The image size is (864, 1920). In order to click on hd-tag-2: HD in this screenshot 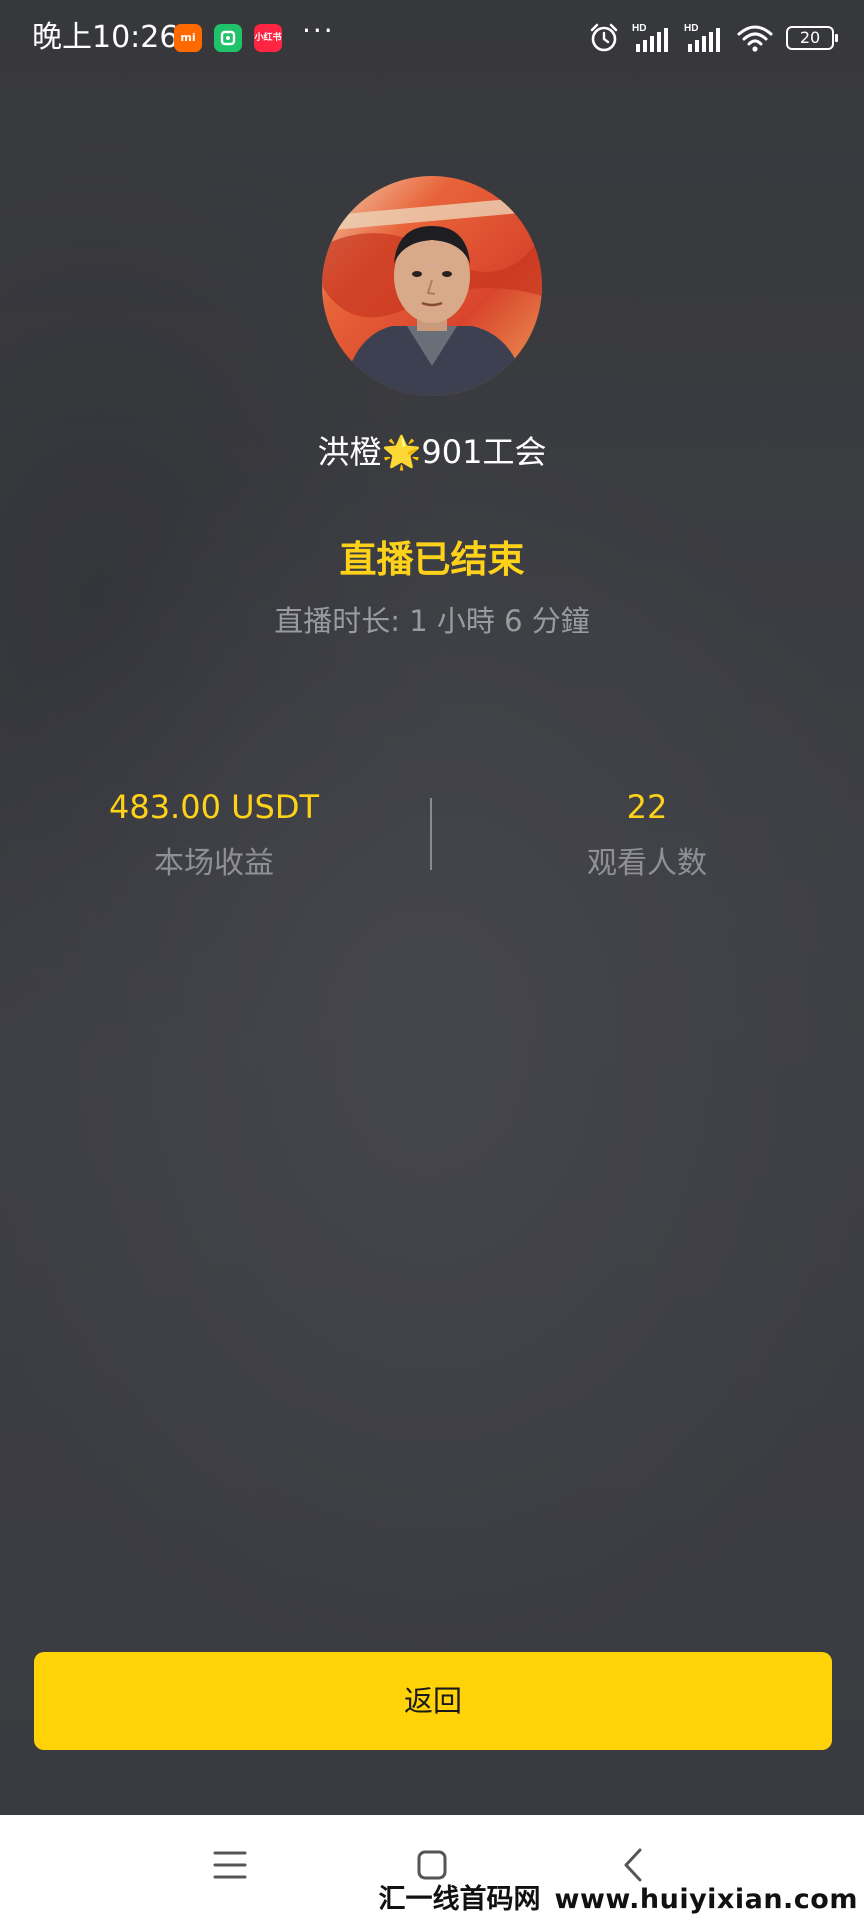, I will do `click(691, 28)`.